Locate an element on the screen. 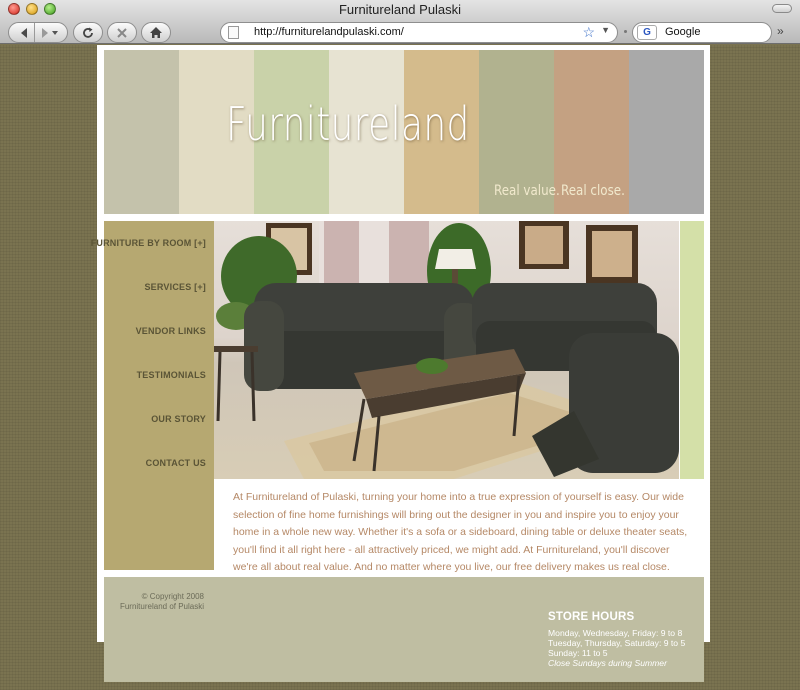  accent-bar is located at coordinates (692, 350).